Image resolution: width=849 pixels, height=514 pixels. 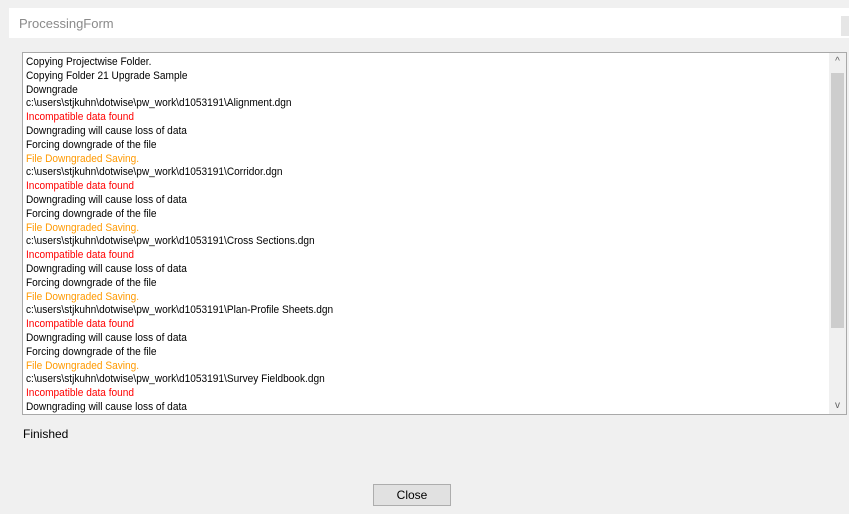 I want to click on status-label: Finished, so click(x=46, y=434).